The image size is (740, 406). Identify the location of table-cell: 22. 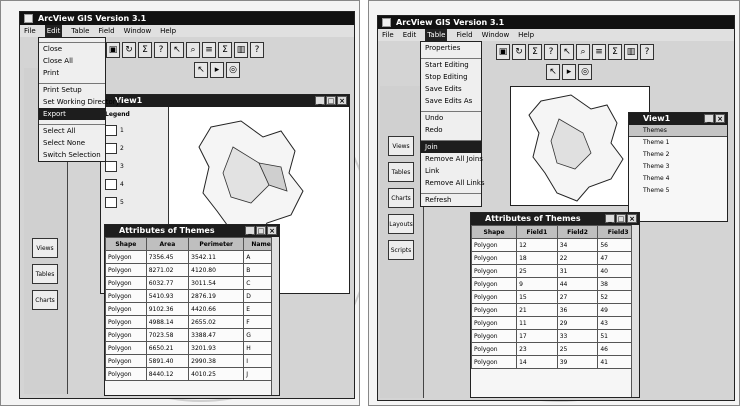
(577, 258).